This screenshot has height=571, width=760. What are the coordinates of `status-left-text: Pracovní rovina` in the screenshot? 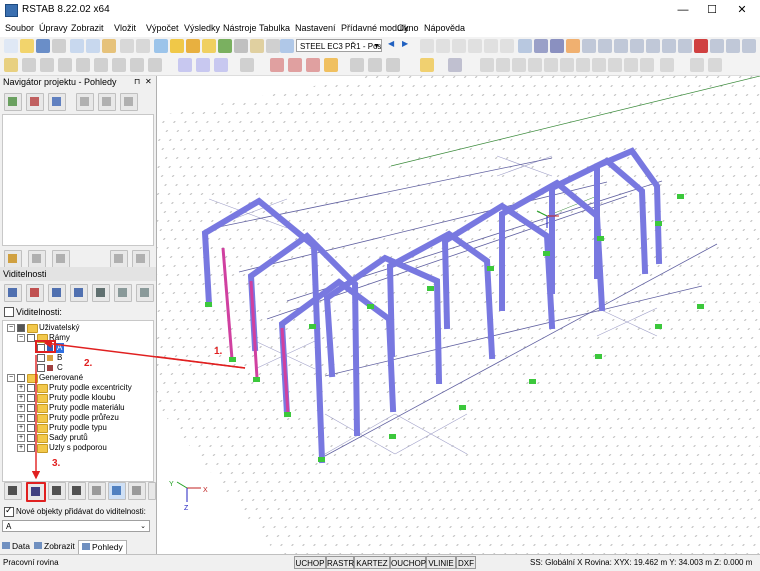 It's located at (31, 562).